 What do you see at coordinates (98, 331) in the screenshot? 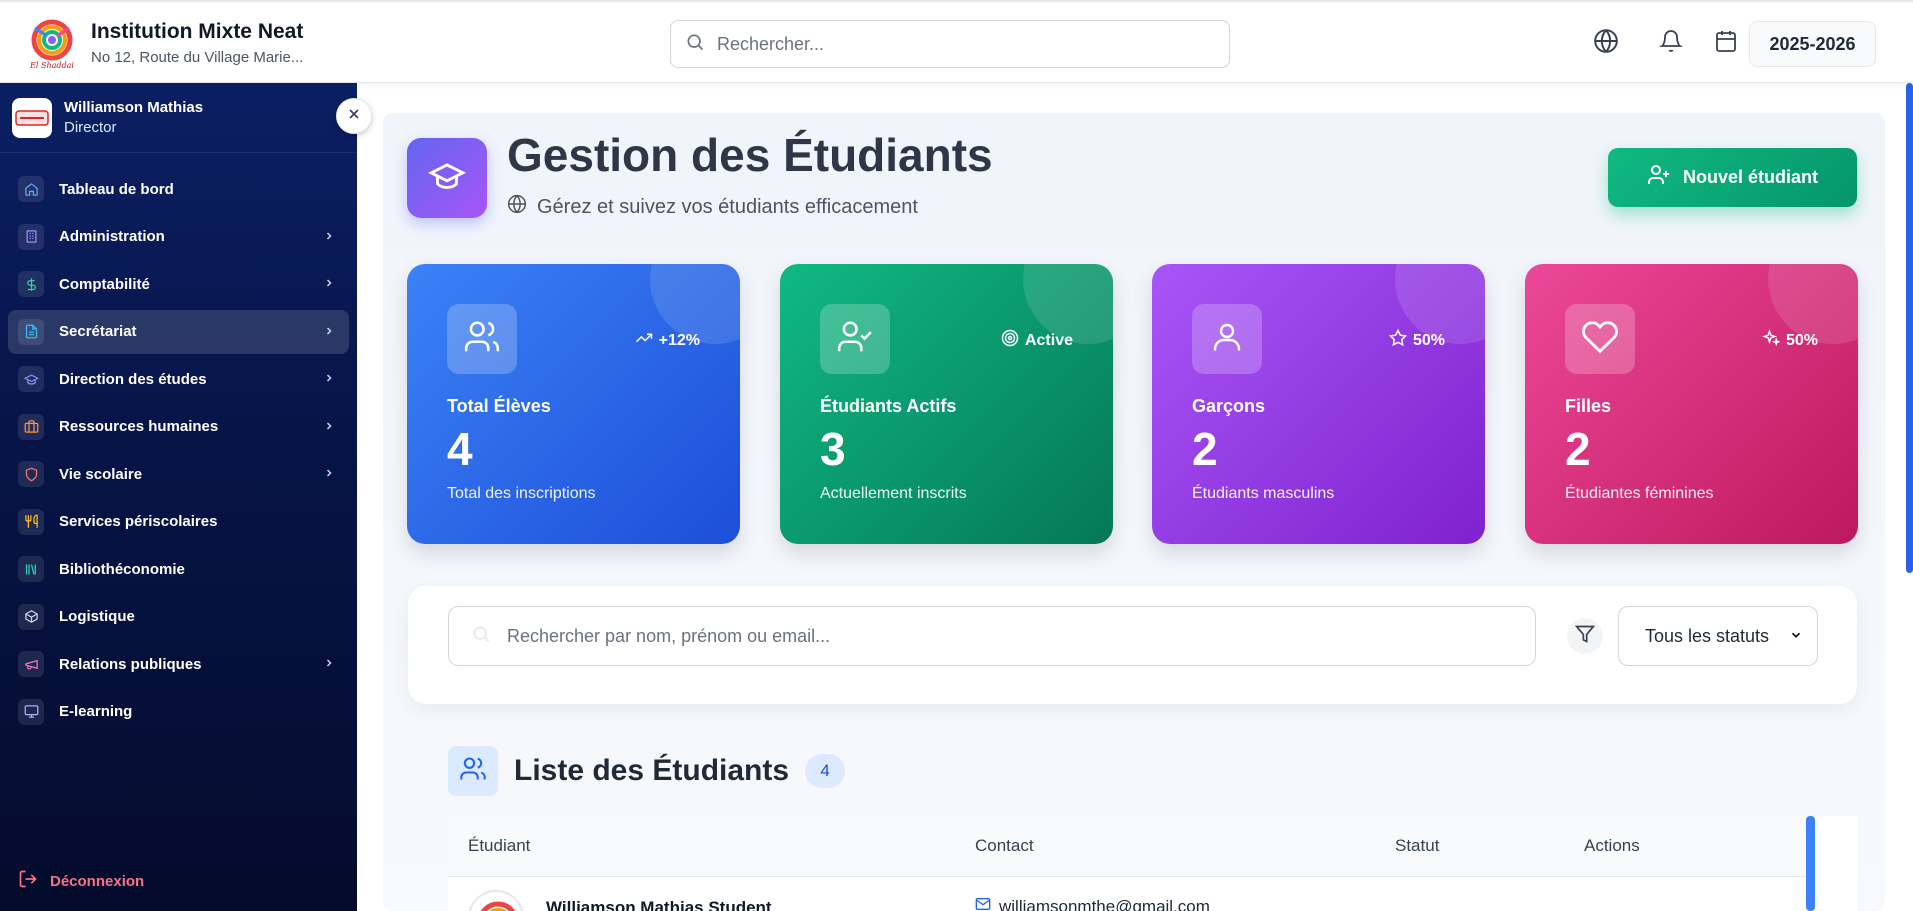
I see `sidebar-item-label: Secrétariat` at bounding box center [98, 331].